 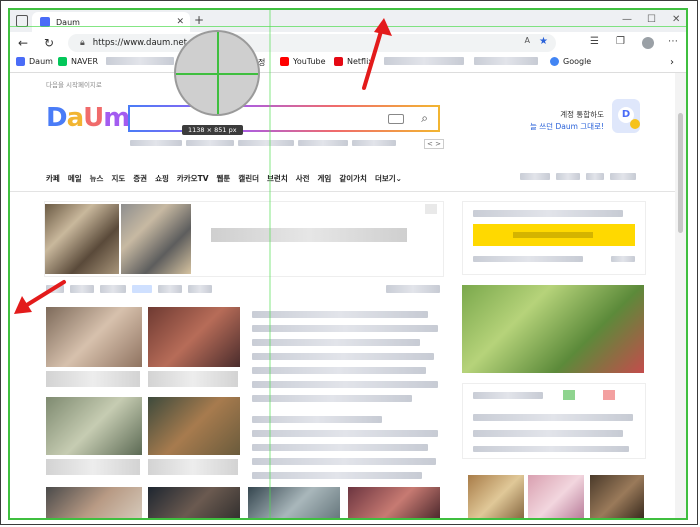 I want to click on horizontal-guide-line, so click(x=348, y=26).